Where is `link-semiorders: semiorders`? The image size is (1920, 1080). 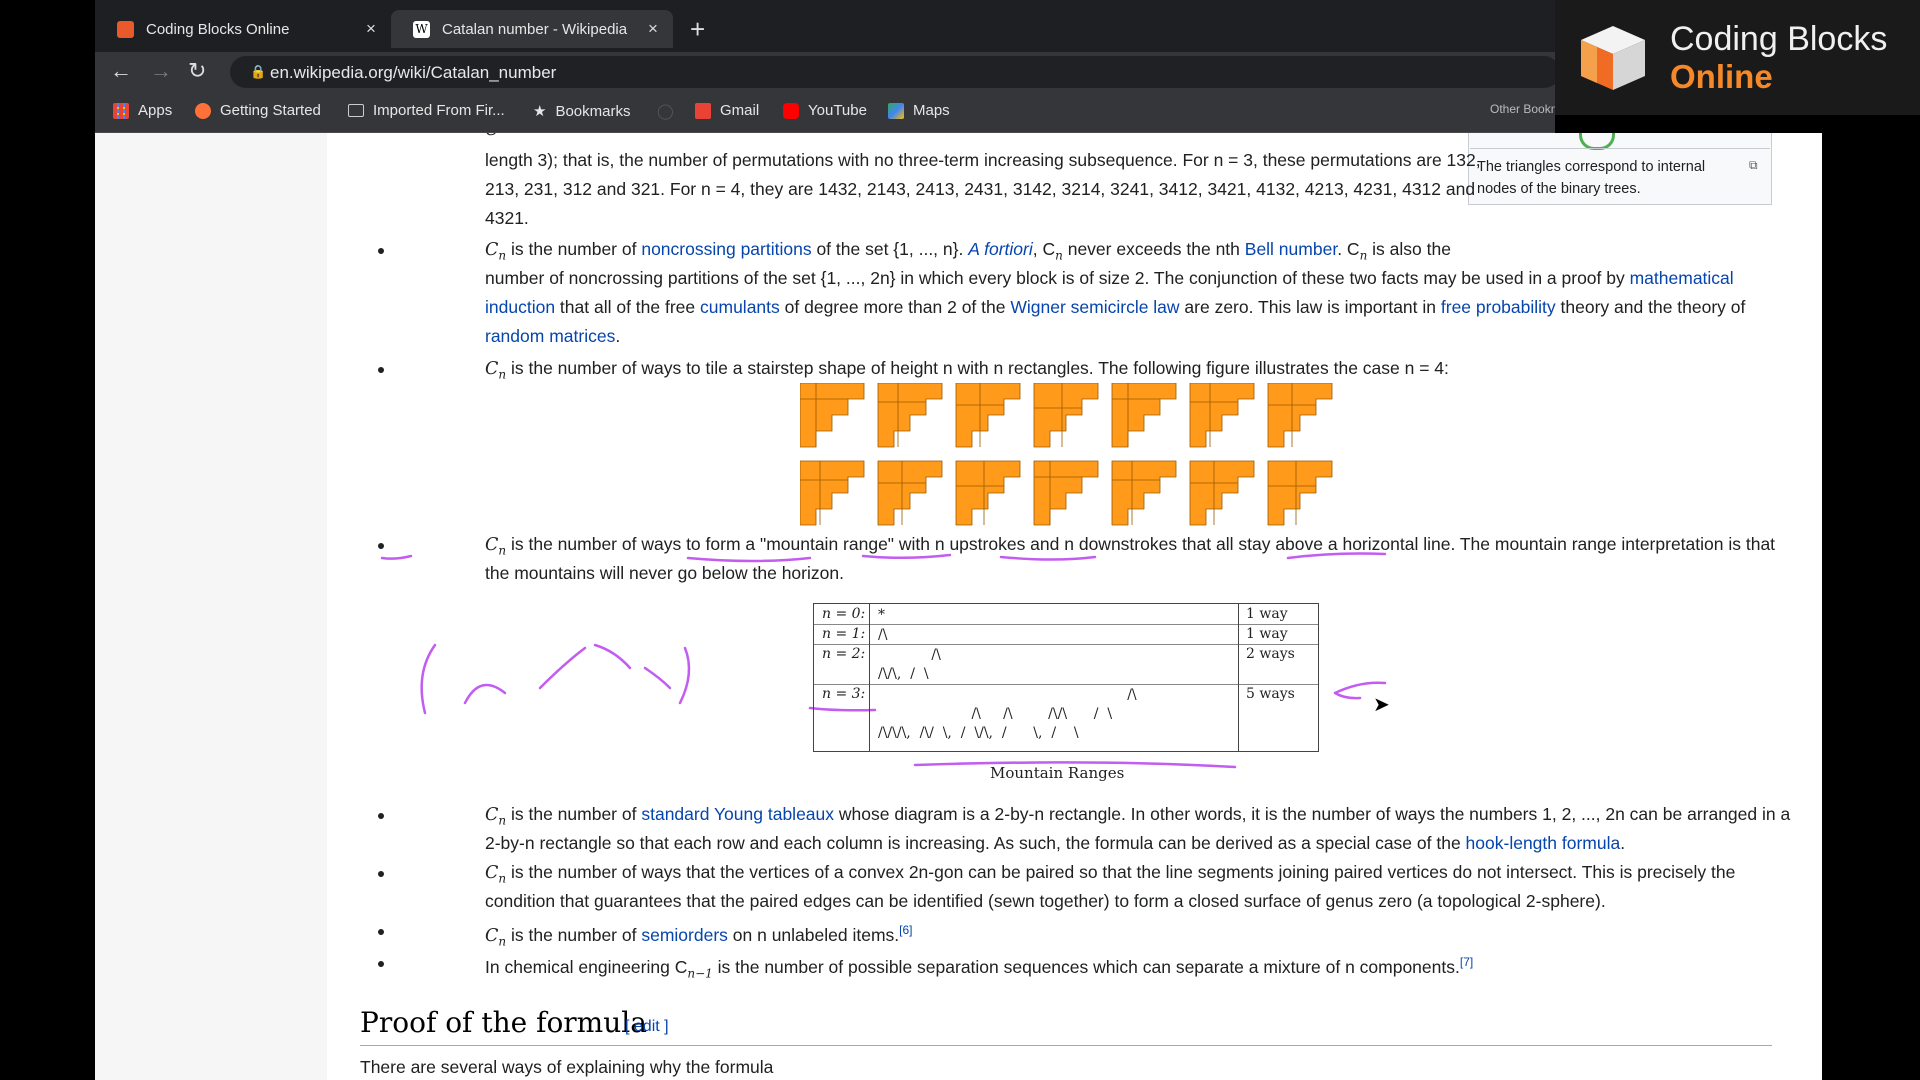 link-semiorders: semiorders is located at coordinates (684, 935).